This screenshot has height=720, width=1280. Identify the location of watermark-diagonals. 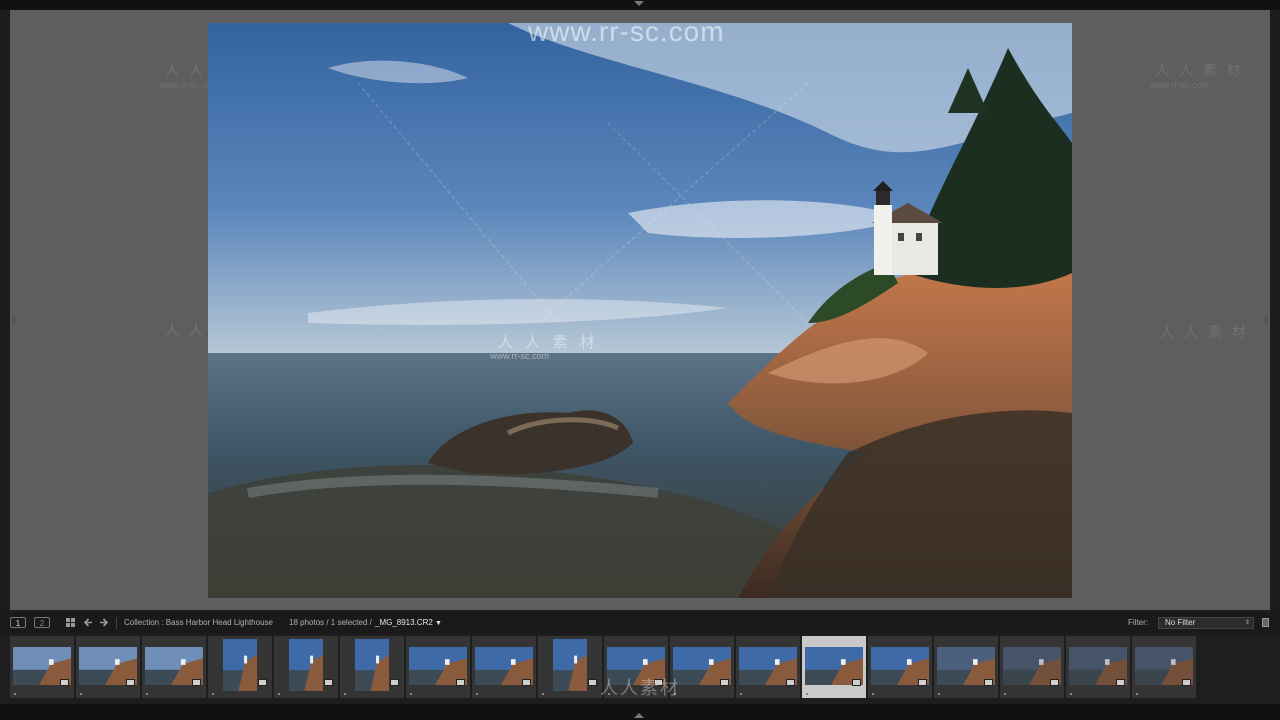
(583, 203).